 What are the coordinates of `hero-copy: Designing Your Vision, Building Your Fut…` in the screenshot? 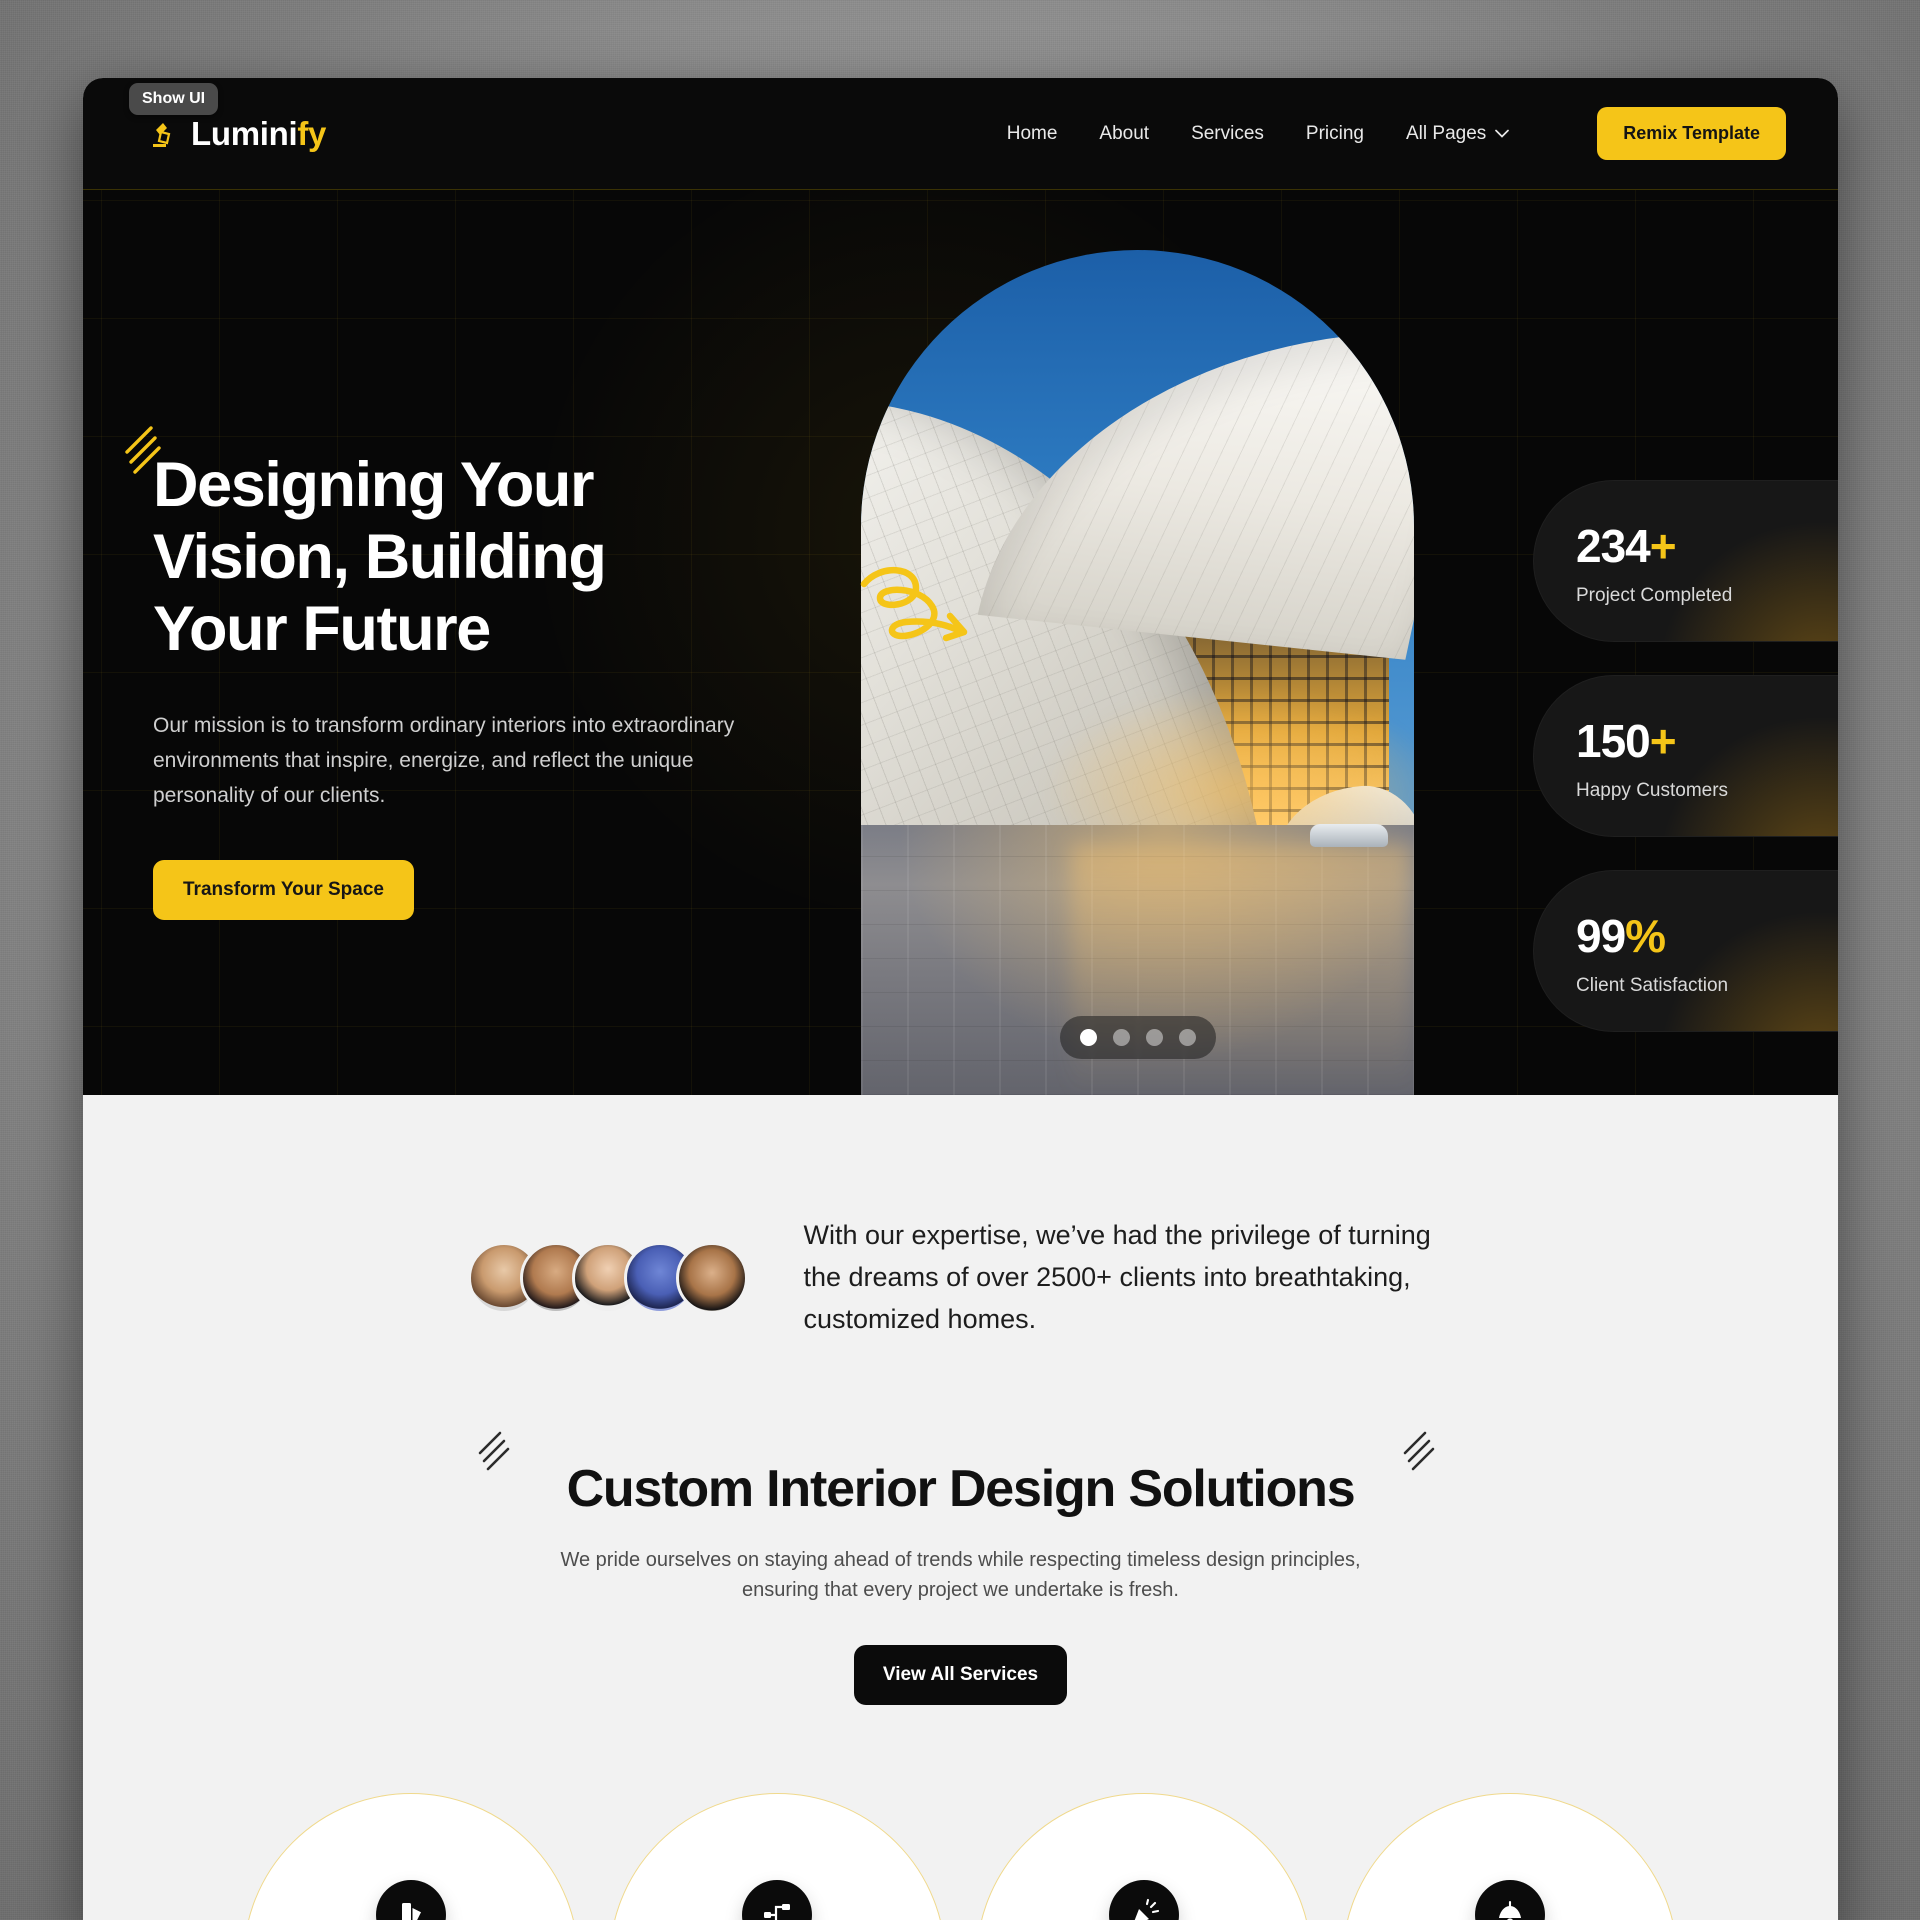 It's located at (479, 673).